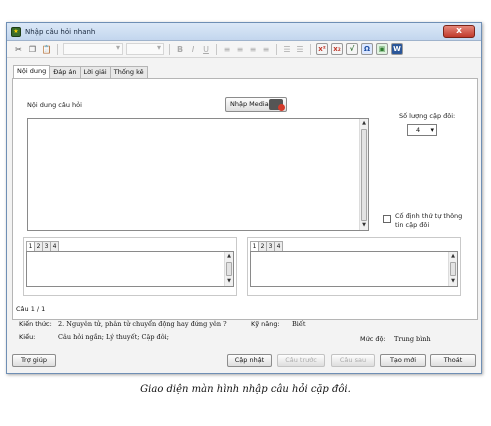  I want to click on underline-button: U, so click(206, 49).